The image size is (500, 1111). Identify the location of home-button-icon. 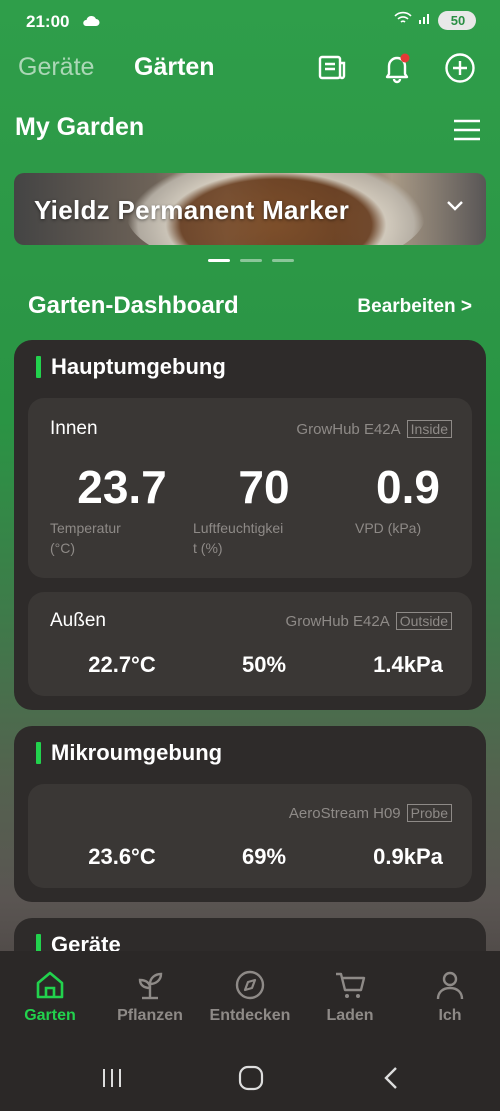
(251, 1078).